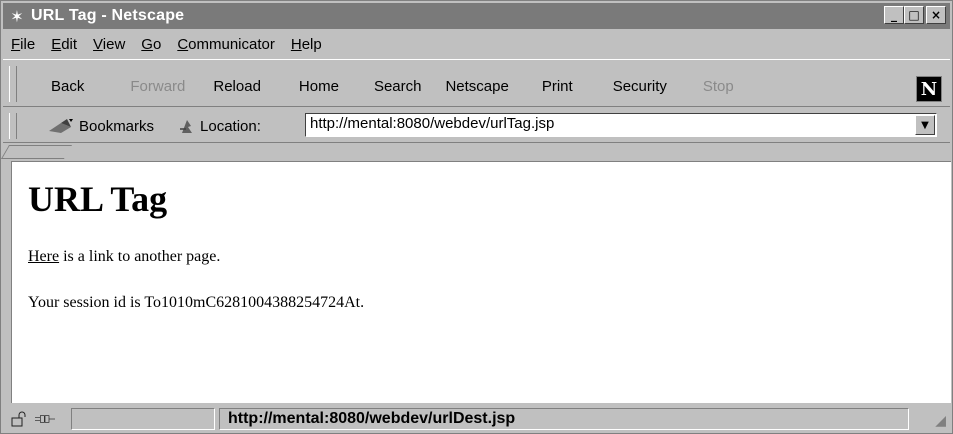 The height and width of the screenshot is (434, 953). I want to click on security-lock-icon, so click(19, 419).